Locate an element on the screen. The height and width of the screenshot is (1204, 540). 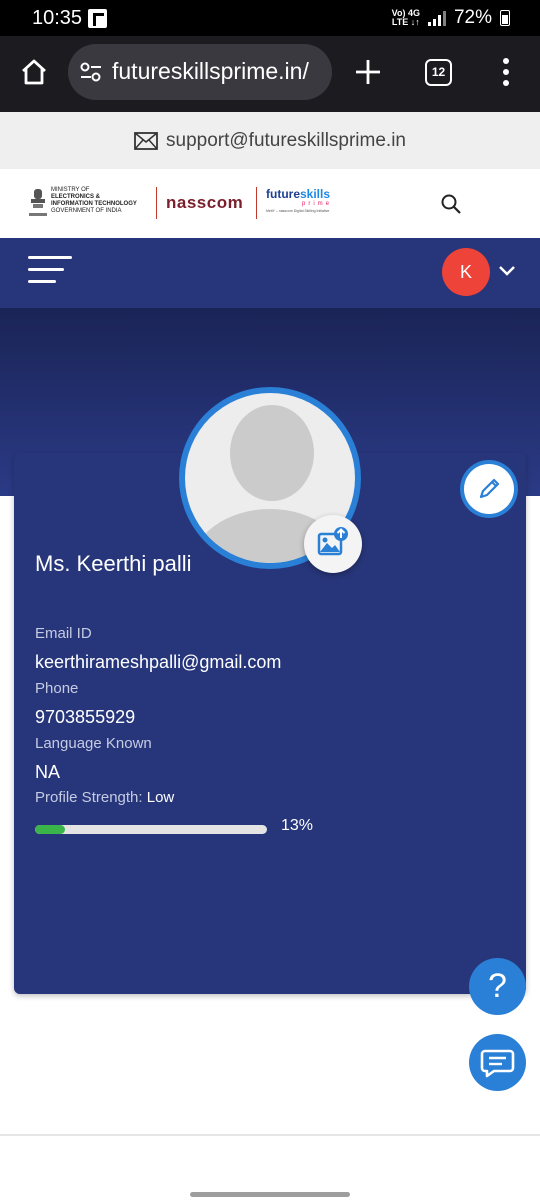
notification-app-icon is located at coordinates (97, 18).